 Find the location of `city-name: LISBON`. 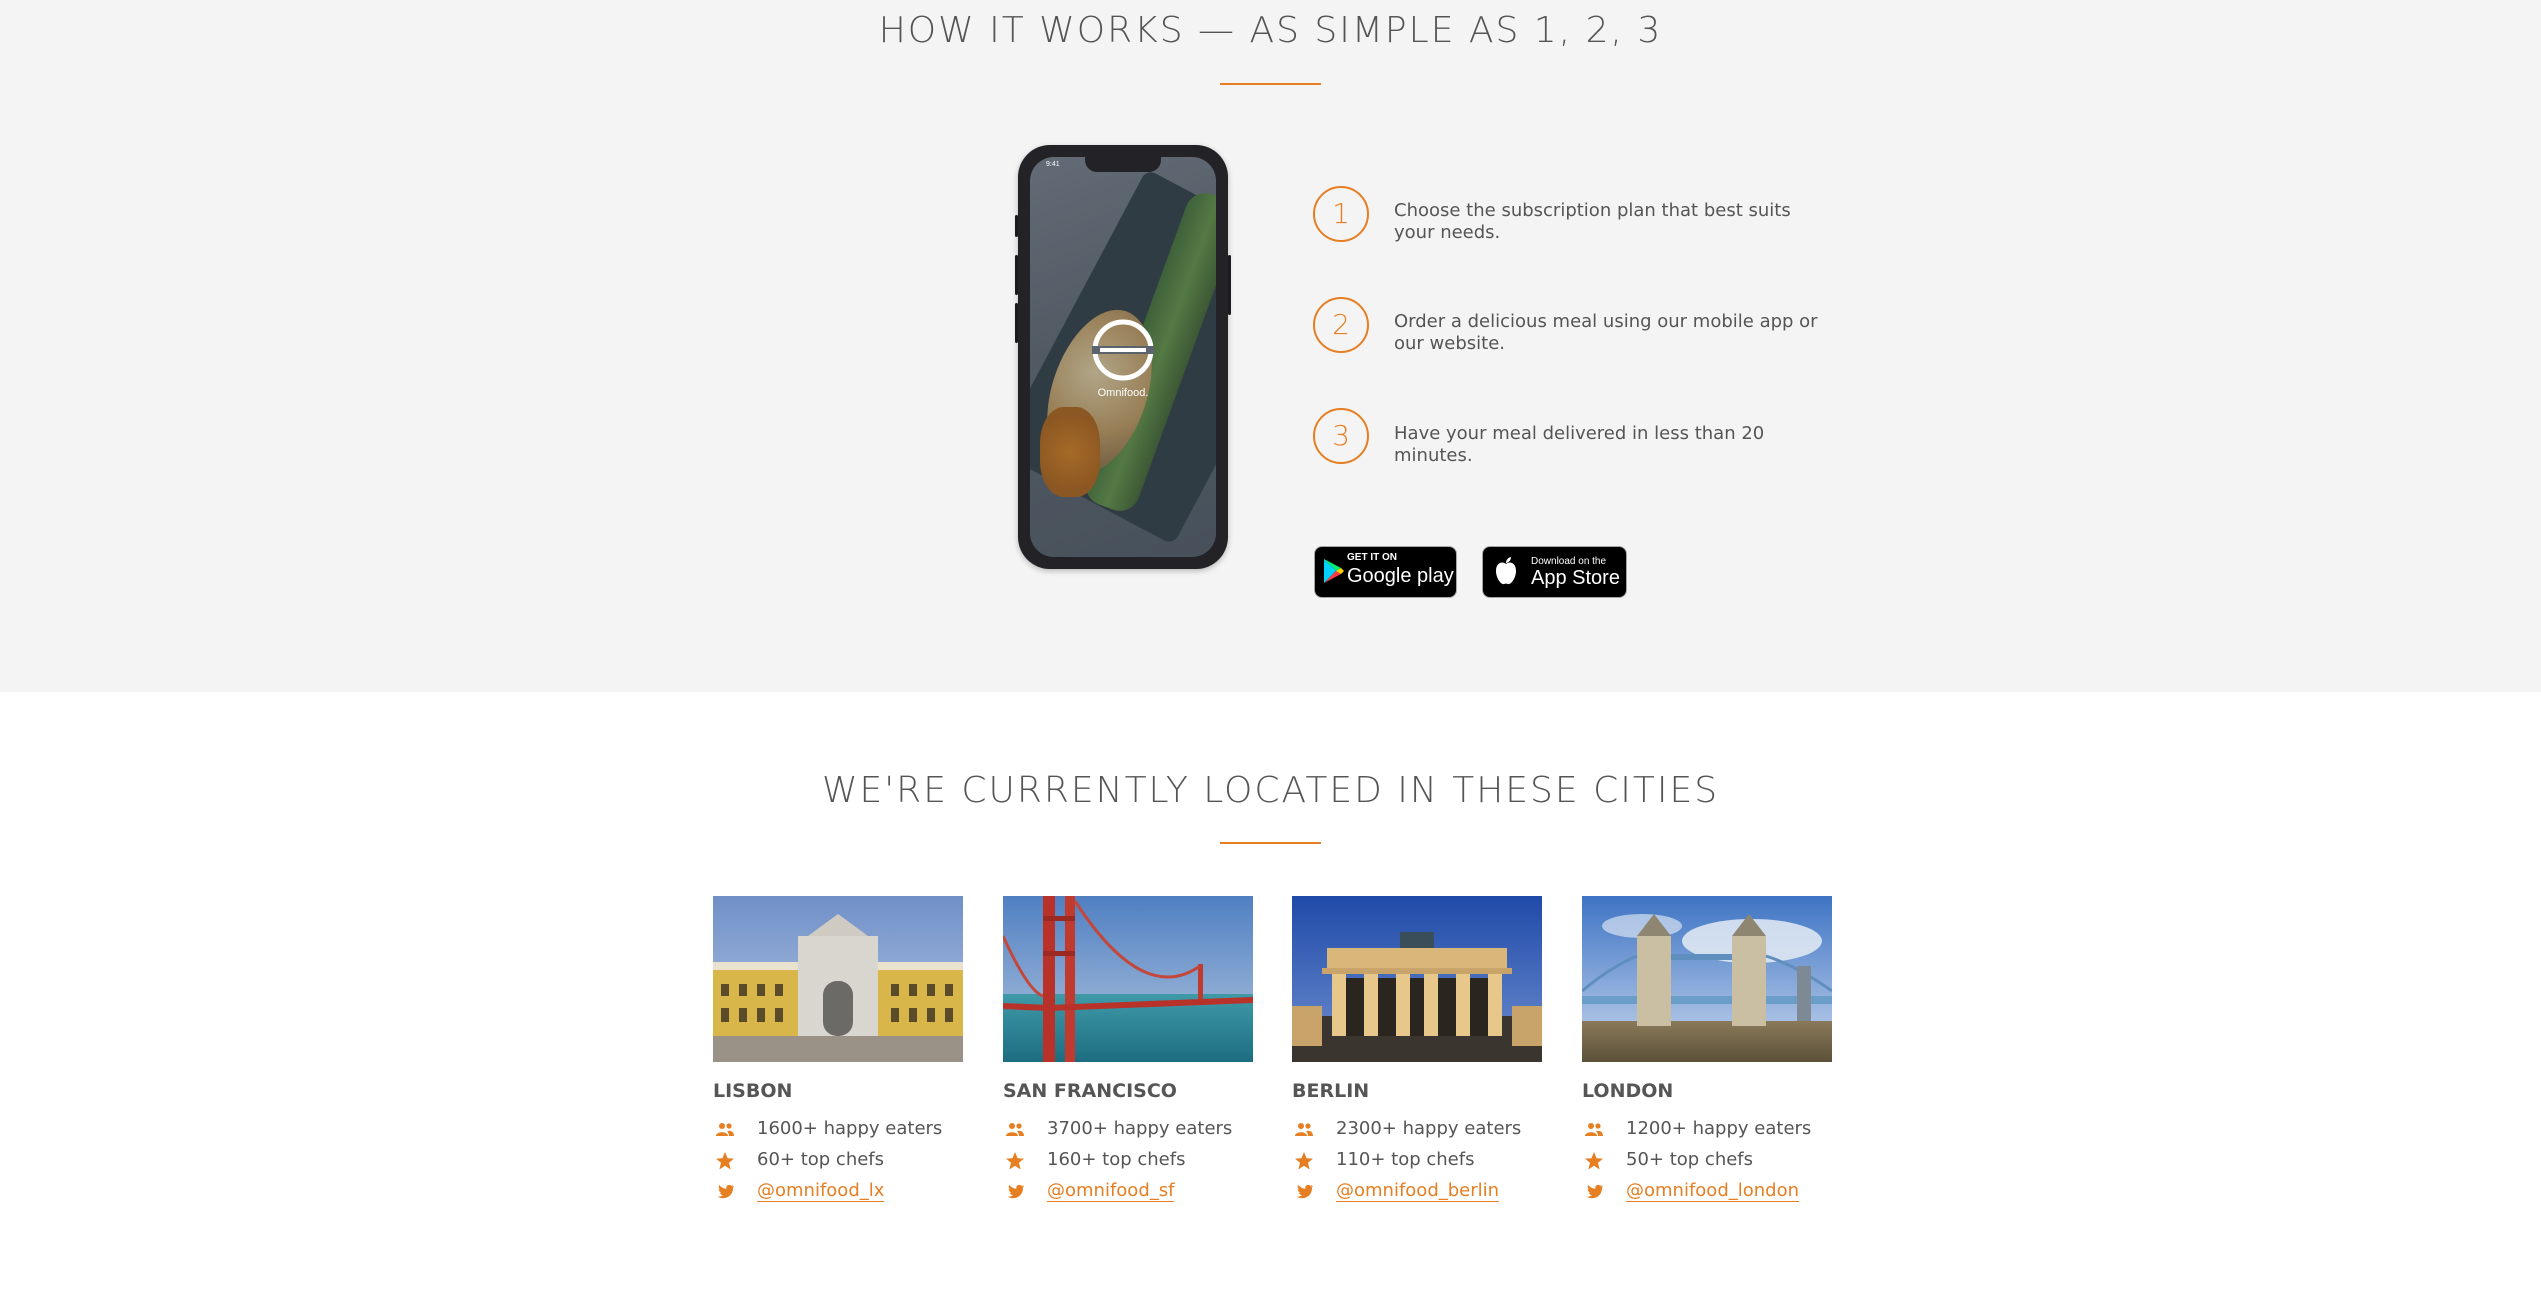

city-name: LISBON is located at coordinates (753, 1091).